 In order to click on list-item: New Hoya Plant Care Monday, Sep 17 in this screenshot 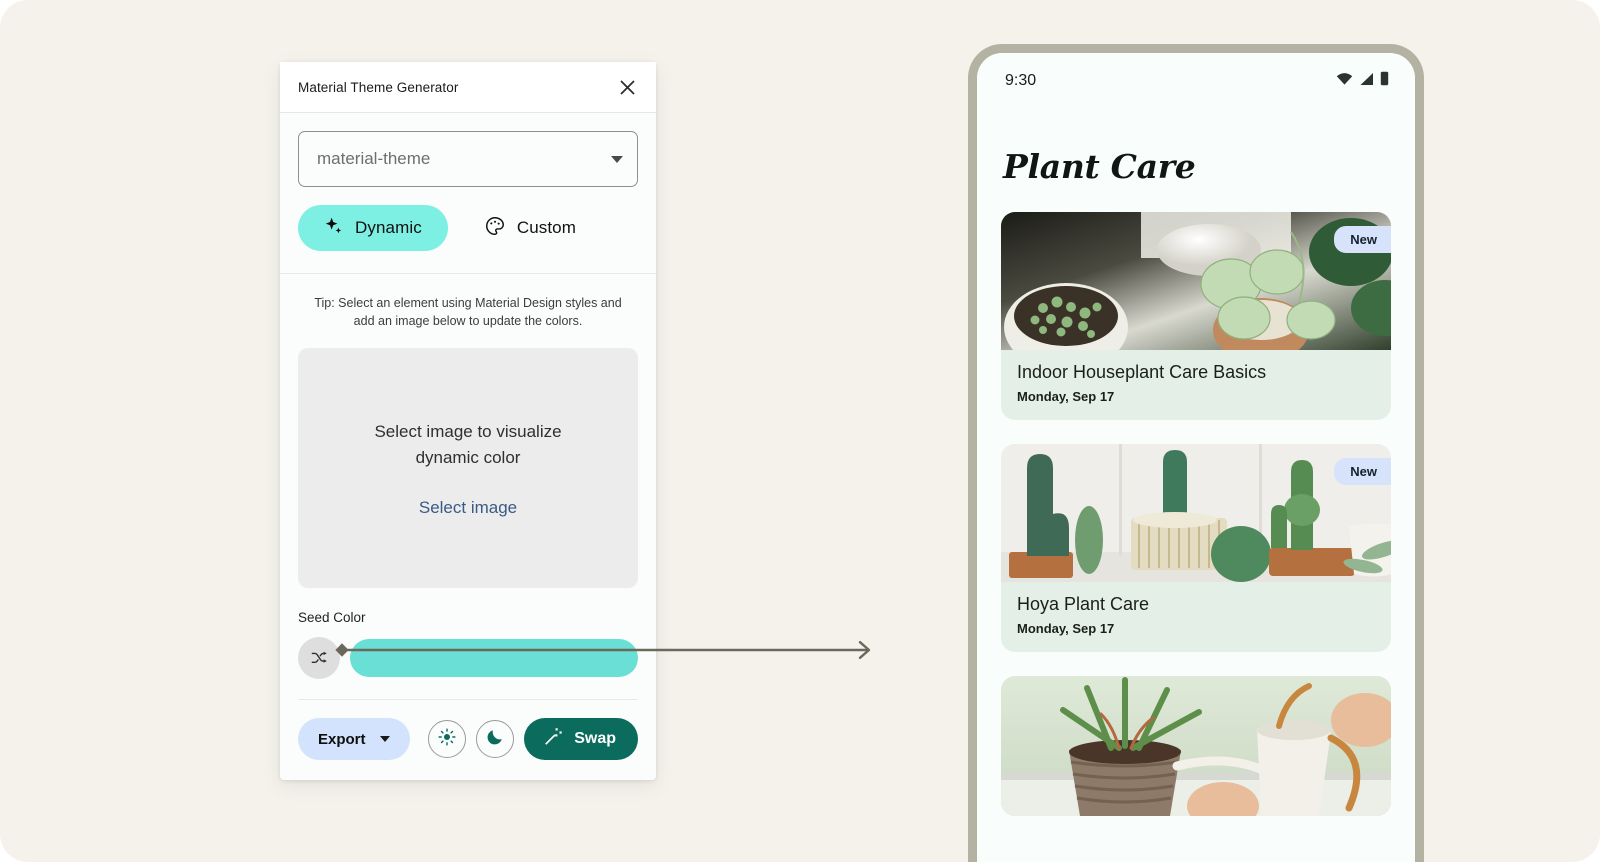, I will do `click(1196, 548)`.